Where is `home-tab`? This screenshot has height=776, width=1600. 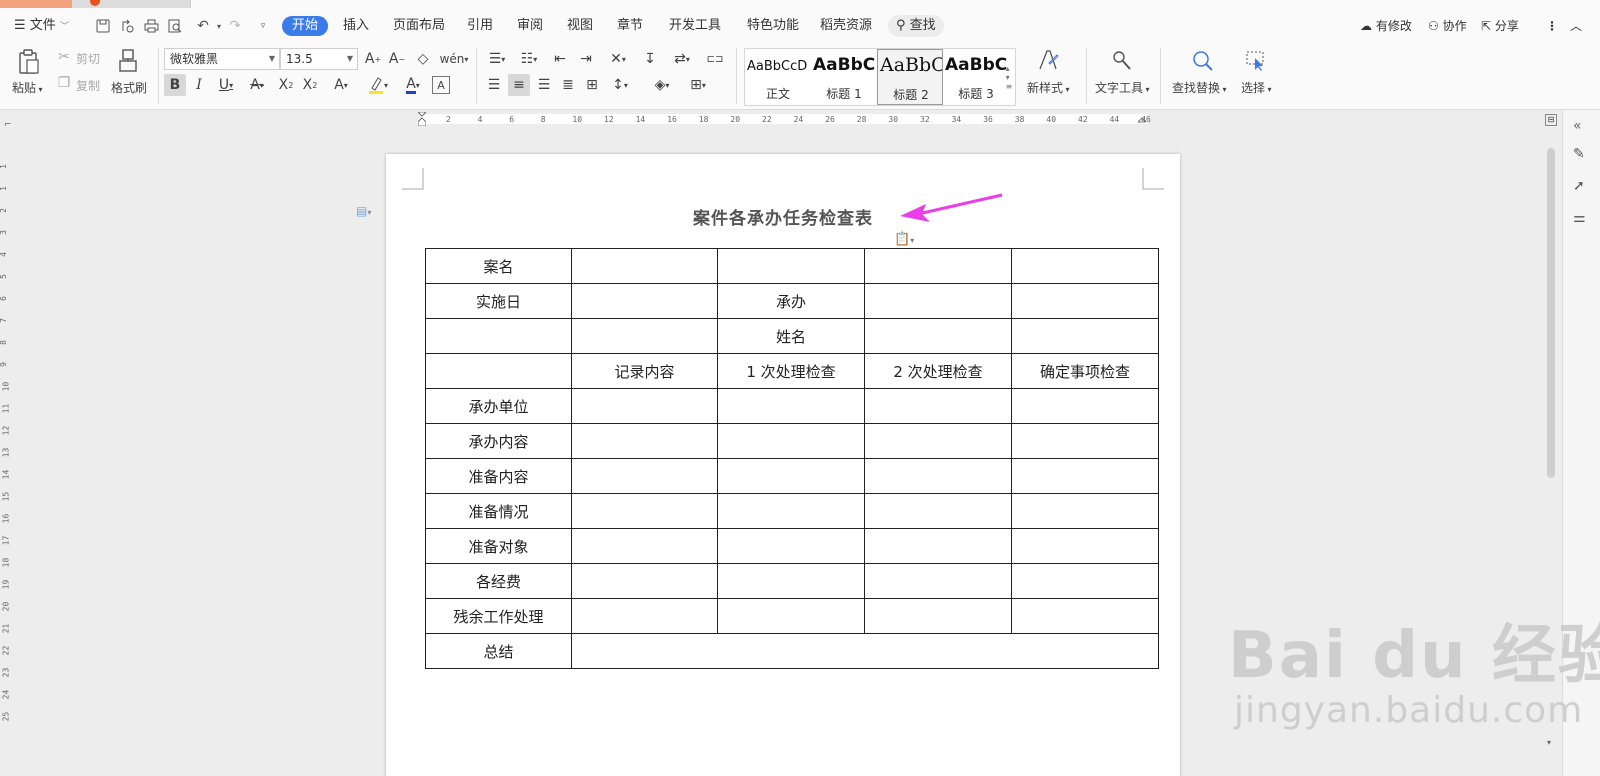
home-tab is located at coordinates (36, 4).